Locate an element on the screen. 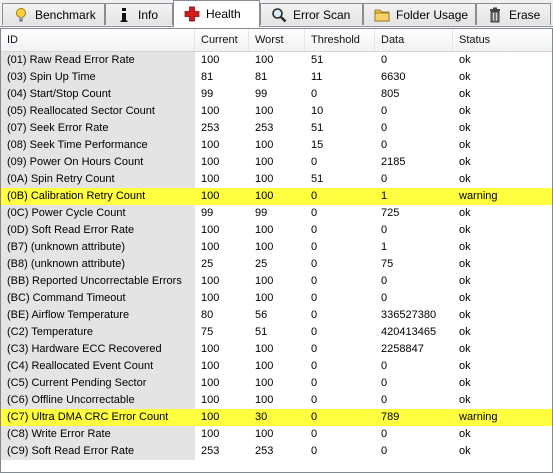 The image size is (553, 473). table-row: (04) Start/Stop Count 99 99 0 805 ok is located at coordinates (276, 94).